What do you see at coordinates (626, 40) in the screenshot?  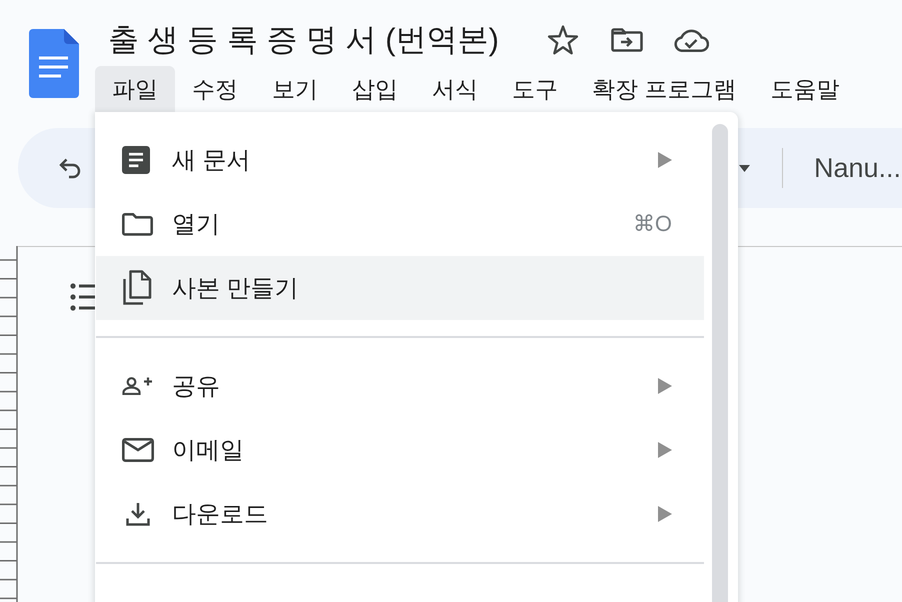 I see `folder-arrow-icon` at bounding box center [626, 40].